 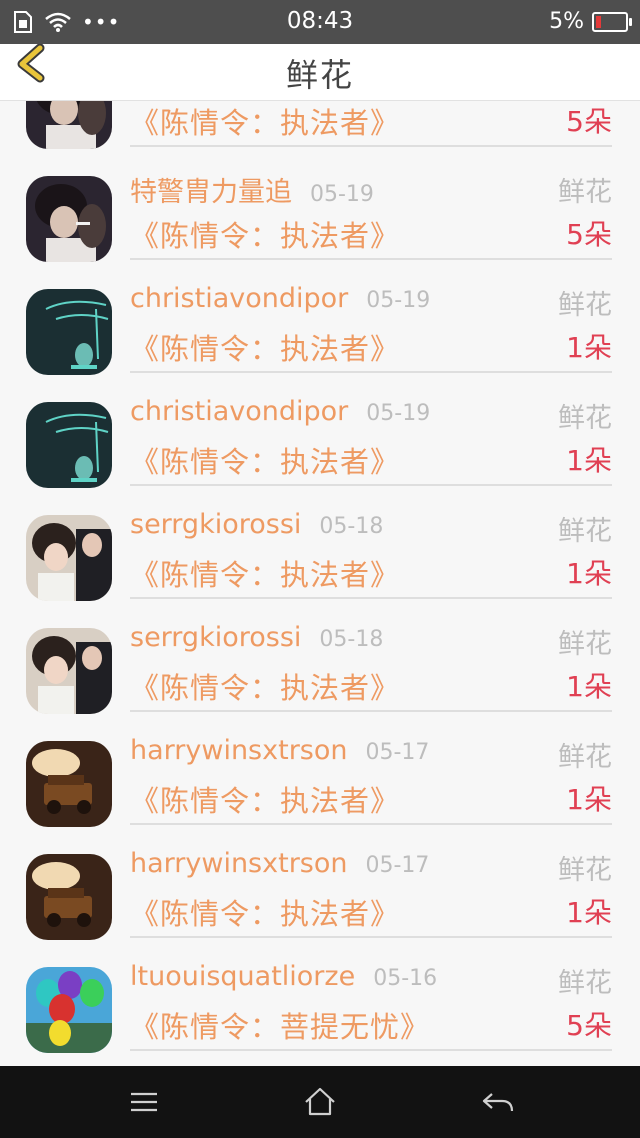 I want to click on home-button, so click(x=320, y=1102).